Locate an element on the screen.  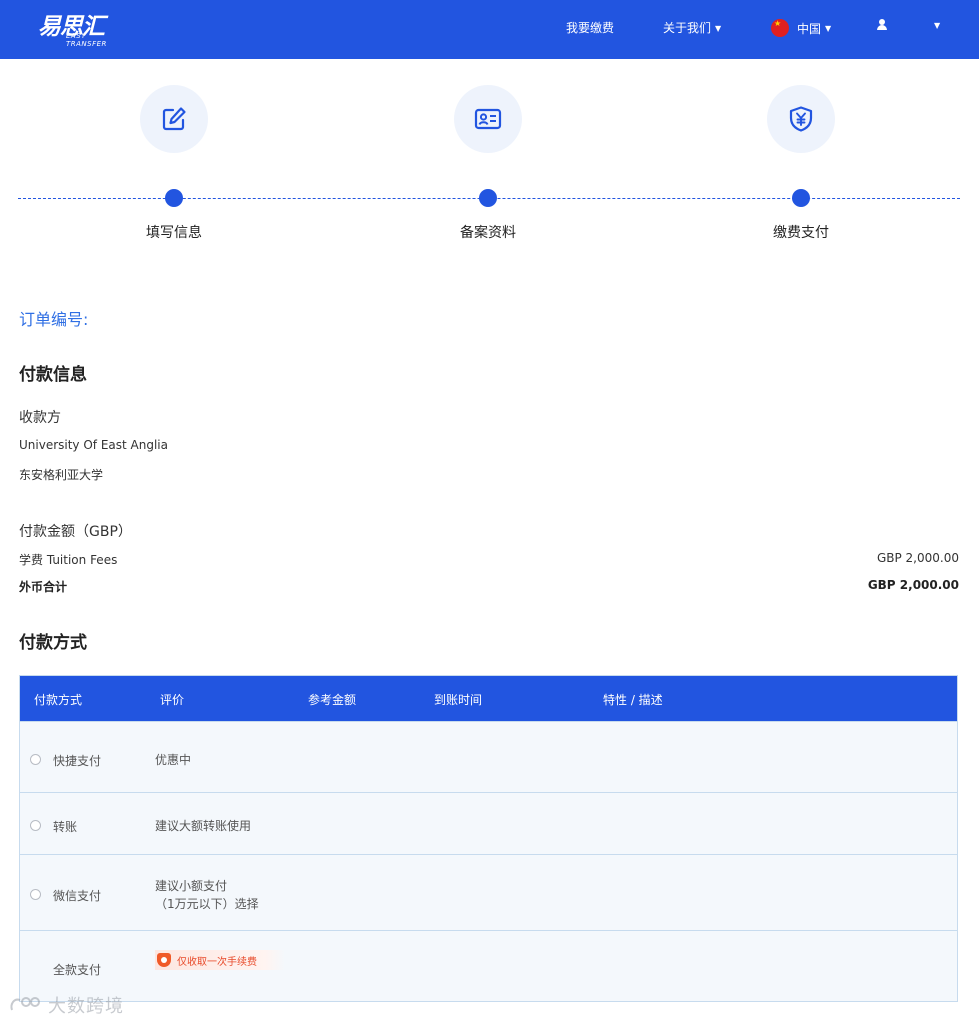
table-row: 转账 建议大额转账使用 is located at coordinates (488, 823).